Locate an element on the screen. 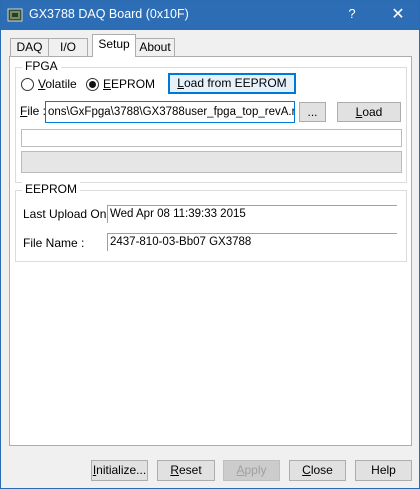  tab-setup: Setup is located at coordinates (114, 45).